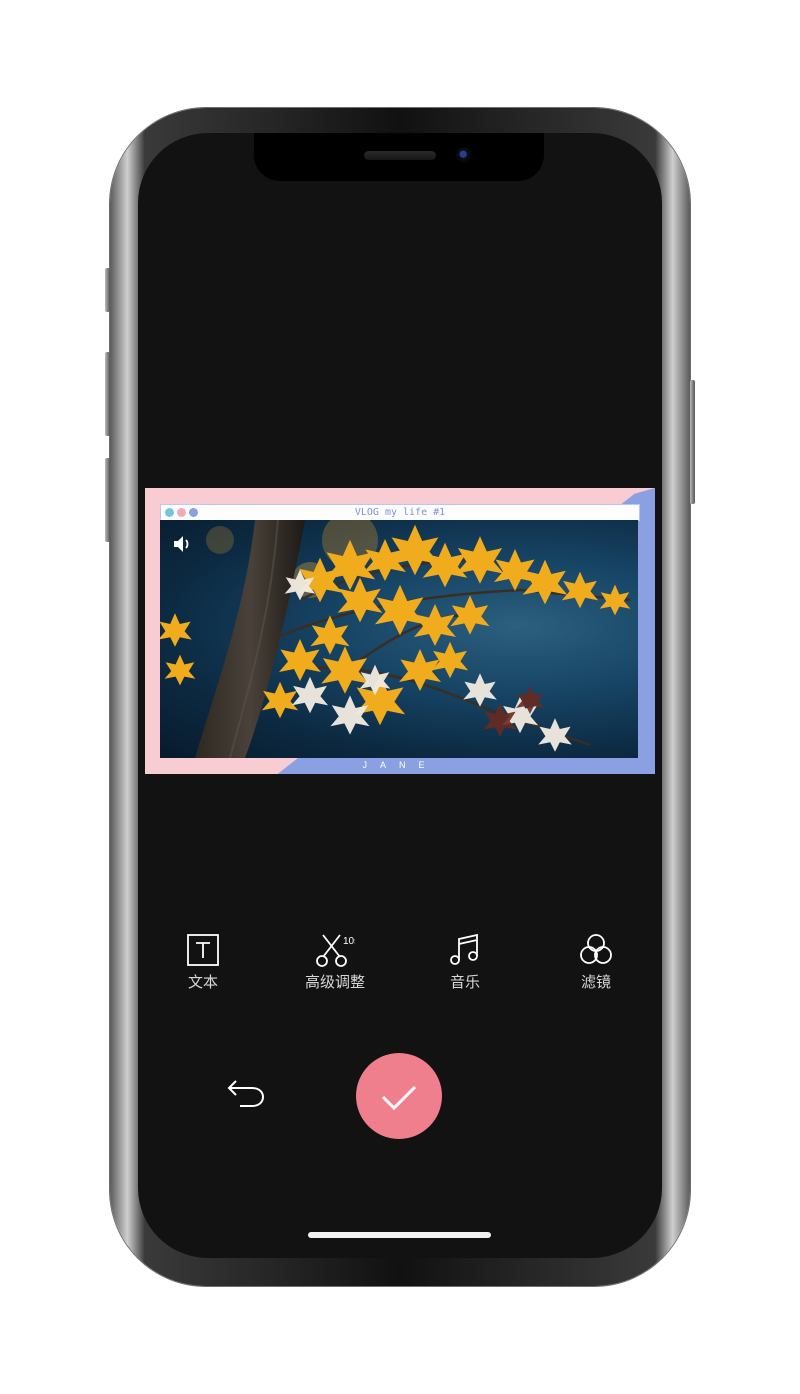 The width and height of the screenshot is (800, 1394). What do you see at coordinates (334, 982) in the screenshot?
I see `toolbar-label-advanced-adjust: 高级调整` at bounding box center [334, 982].